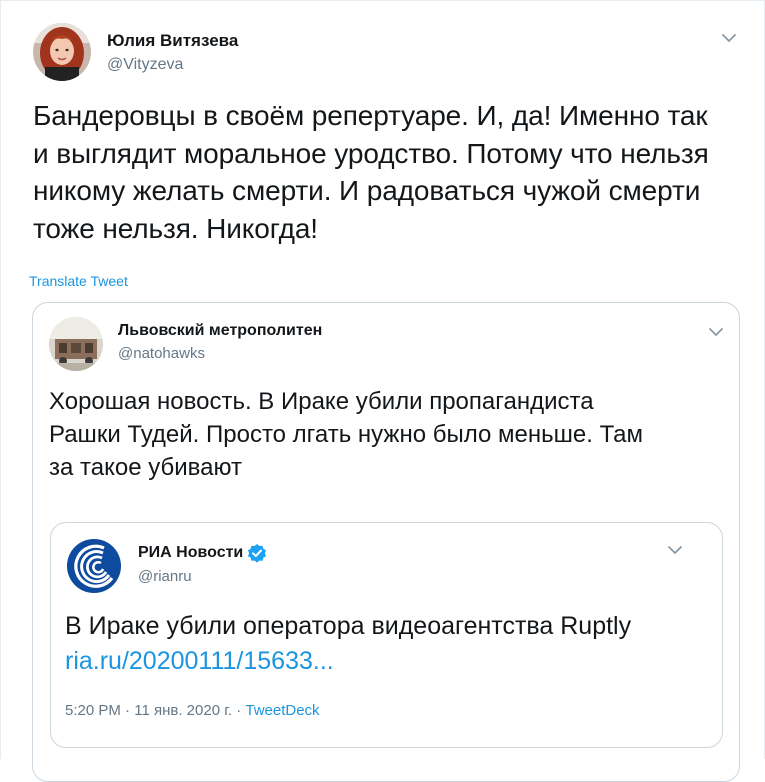 The width and height of the screenshot is (765, 782). I want to click on translate-tweet-link: Translate Tweet, so click(78, 281).